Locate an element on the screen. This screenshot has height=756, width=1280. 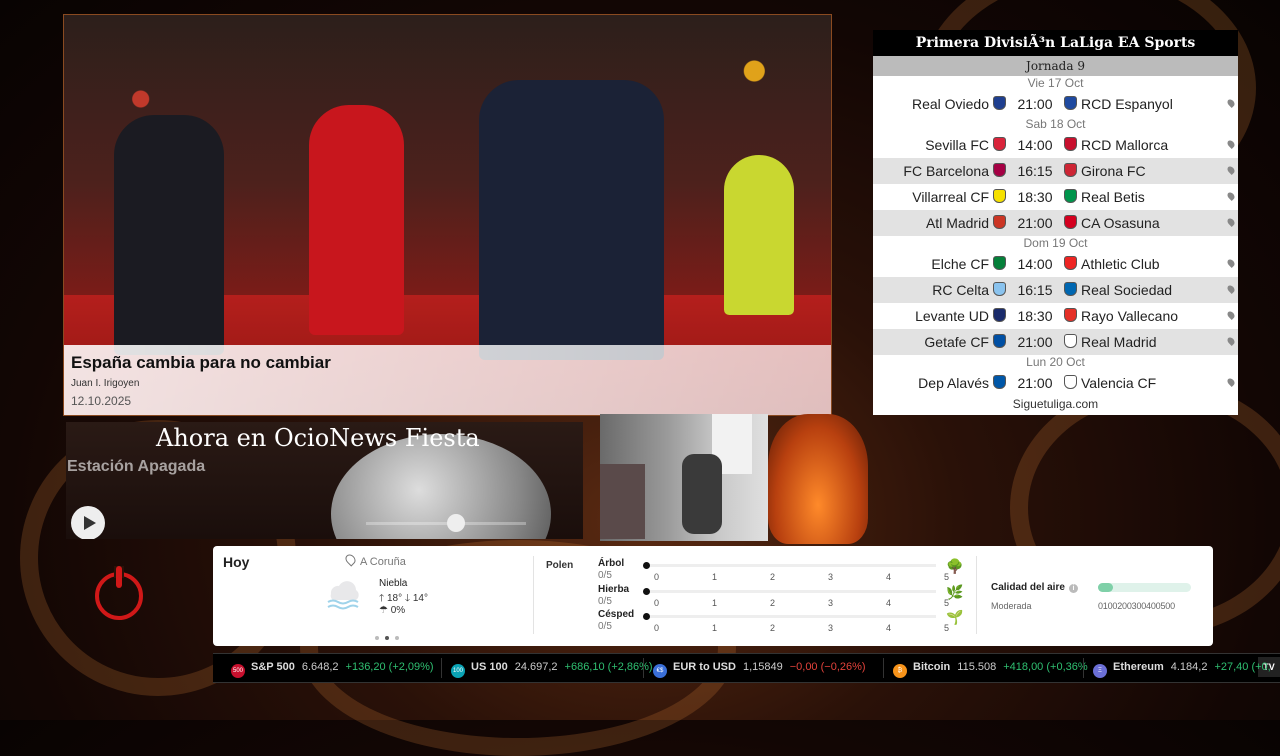
home-team-name: Dep Alavés is located at coordinates (953, 383).